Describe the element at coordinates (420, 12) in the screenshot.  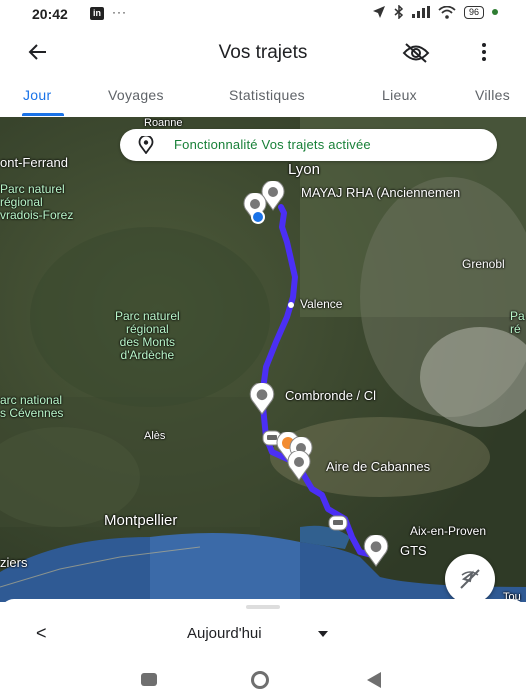
I see `signal-icon` at that location.